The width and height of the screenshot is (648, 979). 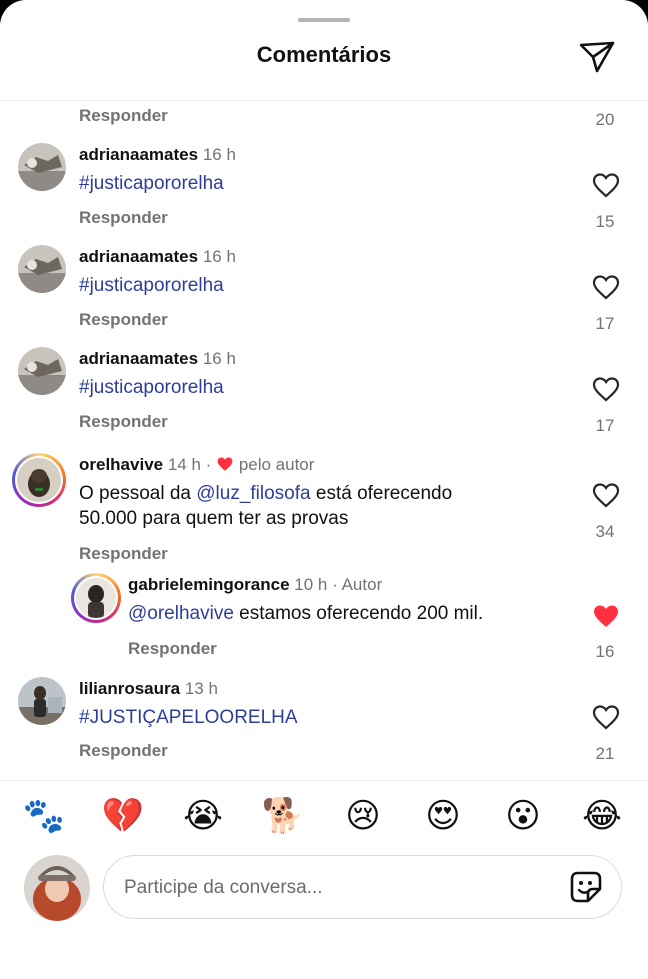 What do you see at coordinates (188, 717) in the screenshot?
I see `hashtag-link: #JUSTIÇAPELOORELHA` at bounding box center [188, 717].